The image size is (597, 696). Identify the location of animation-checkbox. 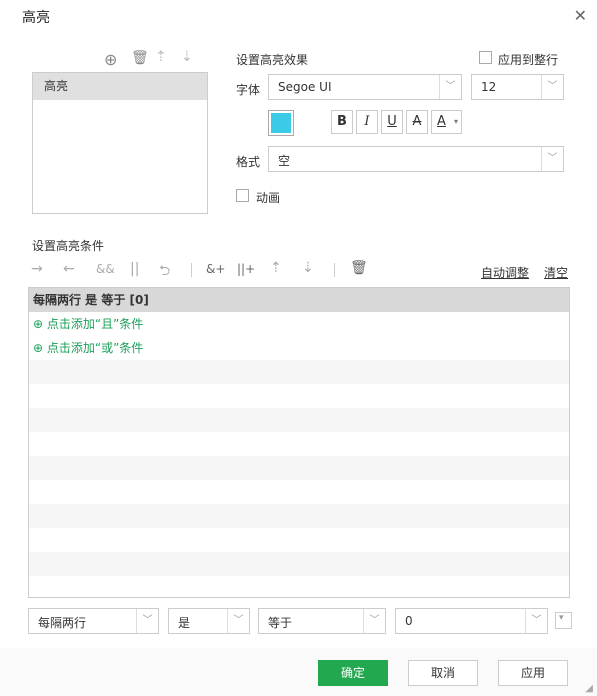
(242, 195).